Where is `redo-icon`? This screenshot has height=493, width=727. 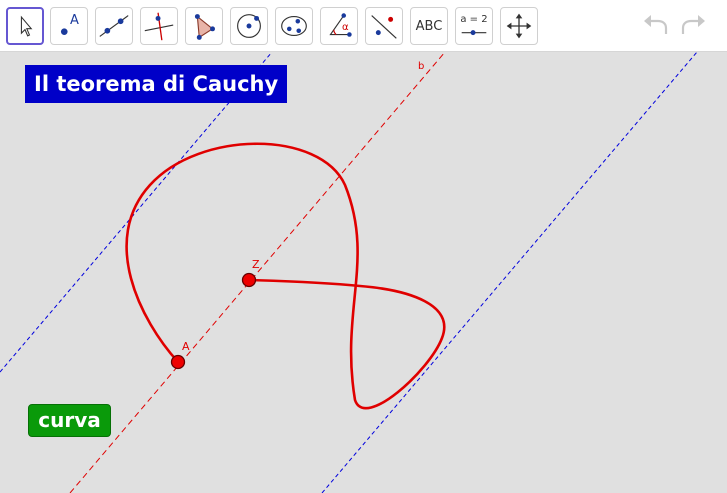 redo-icon is located at coordinates (693, 24).